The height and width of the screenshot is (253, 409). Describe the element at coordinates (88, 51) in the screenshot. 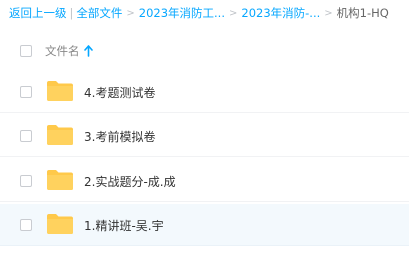

I see `arrow-up-icon` at that location.